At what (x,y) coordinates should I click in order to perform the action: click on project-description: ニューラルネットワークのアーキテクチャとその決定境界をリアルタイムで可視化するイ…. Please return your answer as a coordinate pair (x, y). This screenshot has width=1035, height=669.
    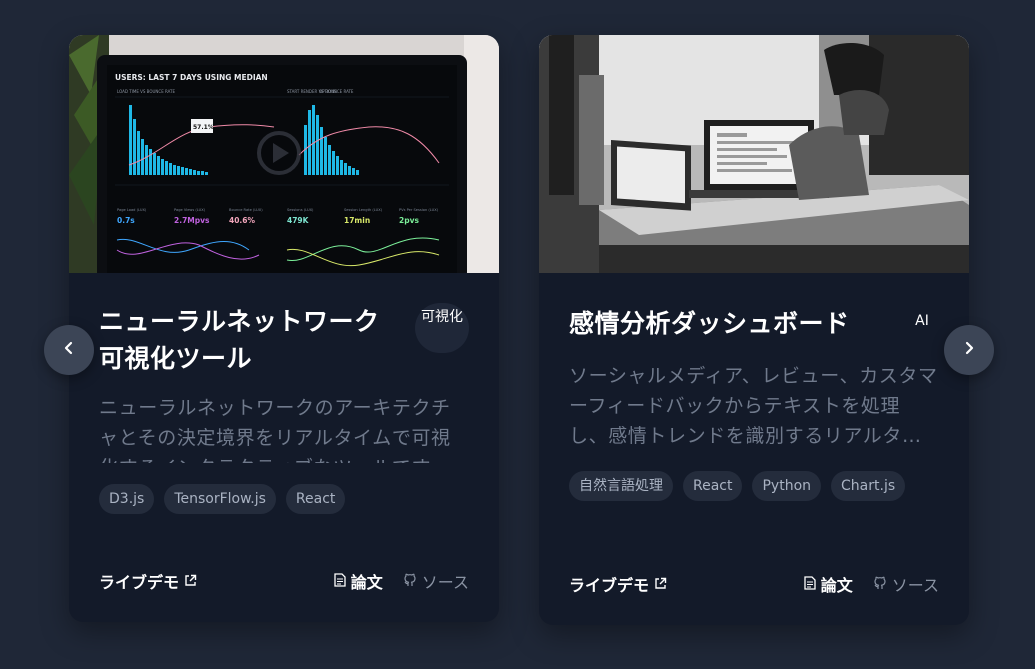
    Looking at the image, I should click on (275, 430).